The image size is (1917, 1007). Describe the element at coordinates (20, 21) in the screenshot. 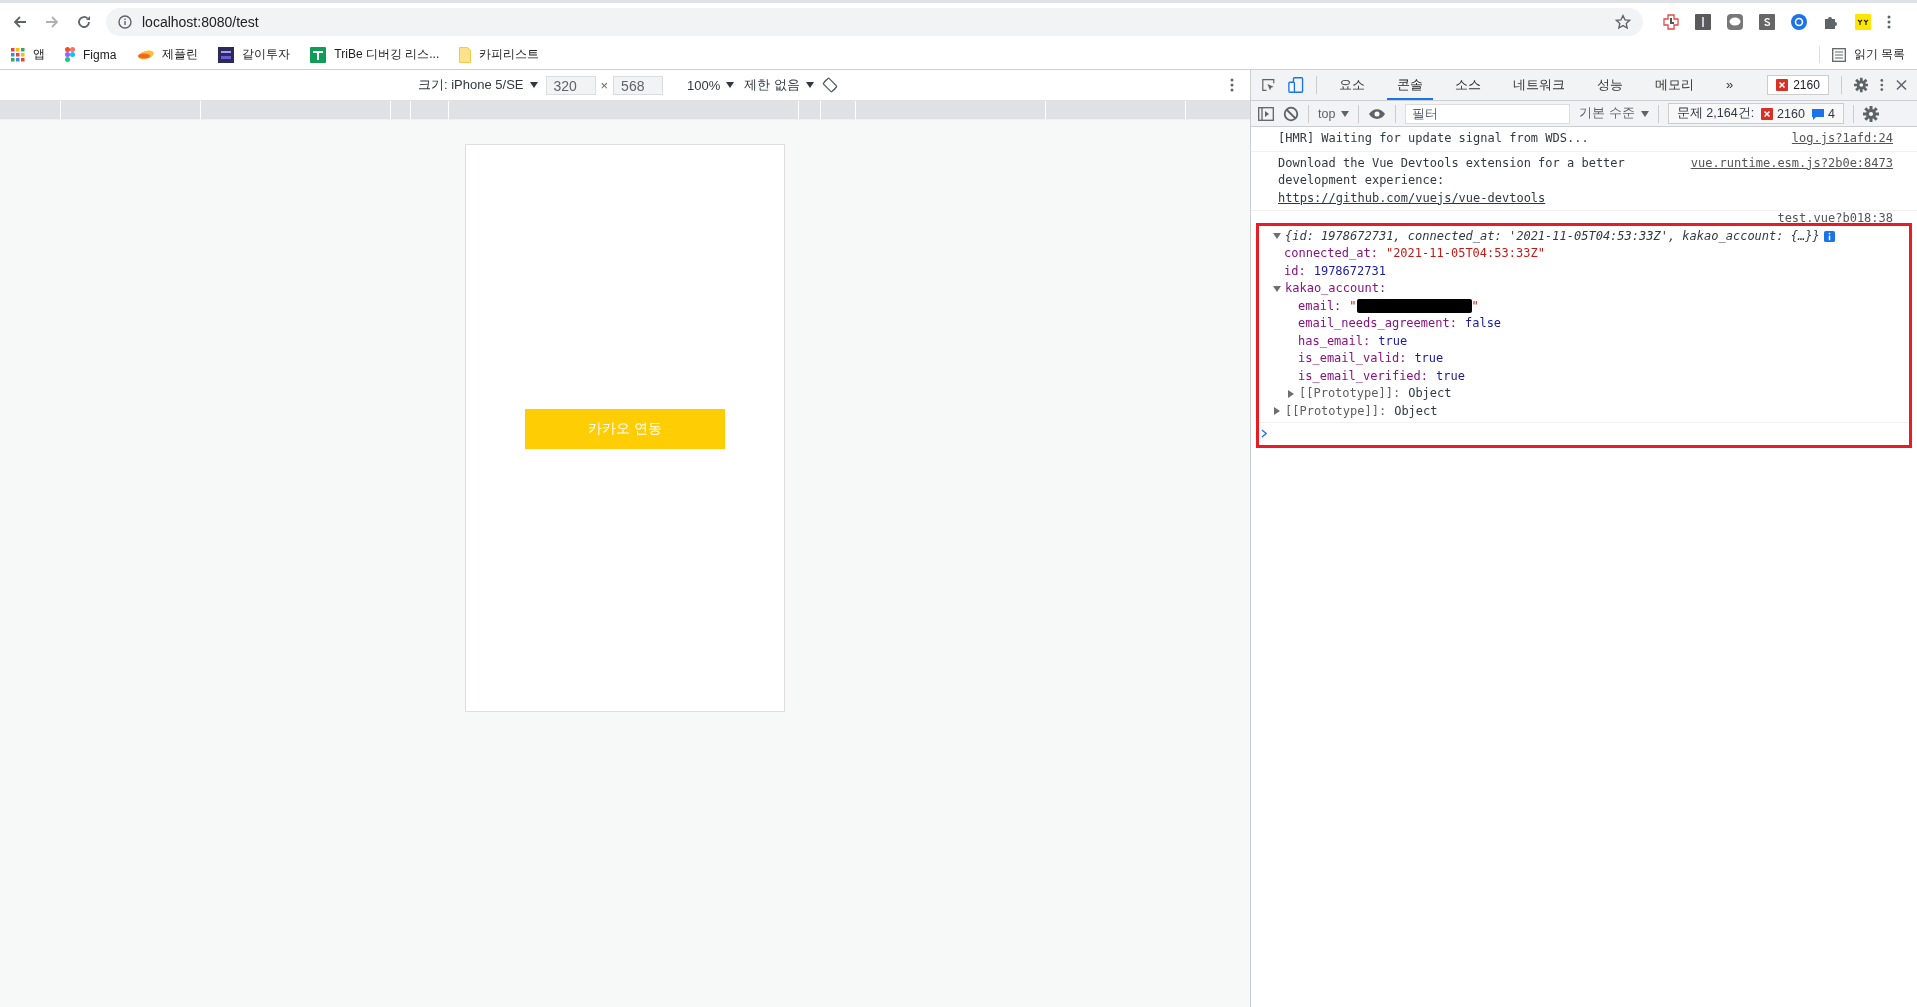

I see `back-icon` at that location.